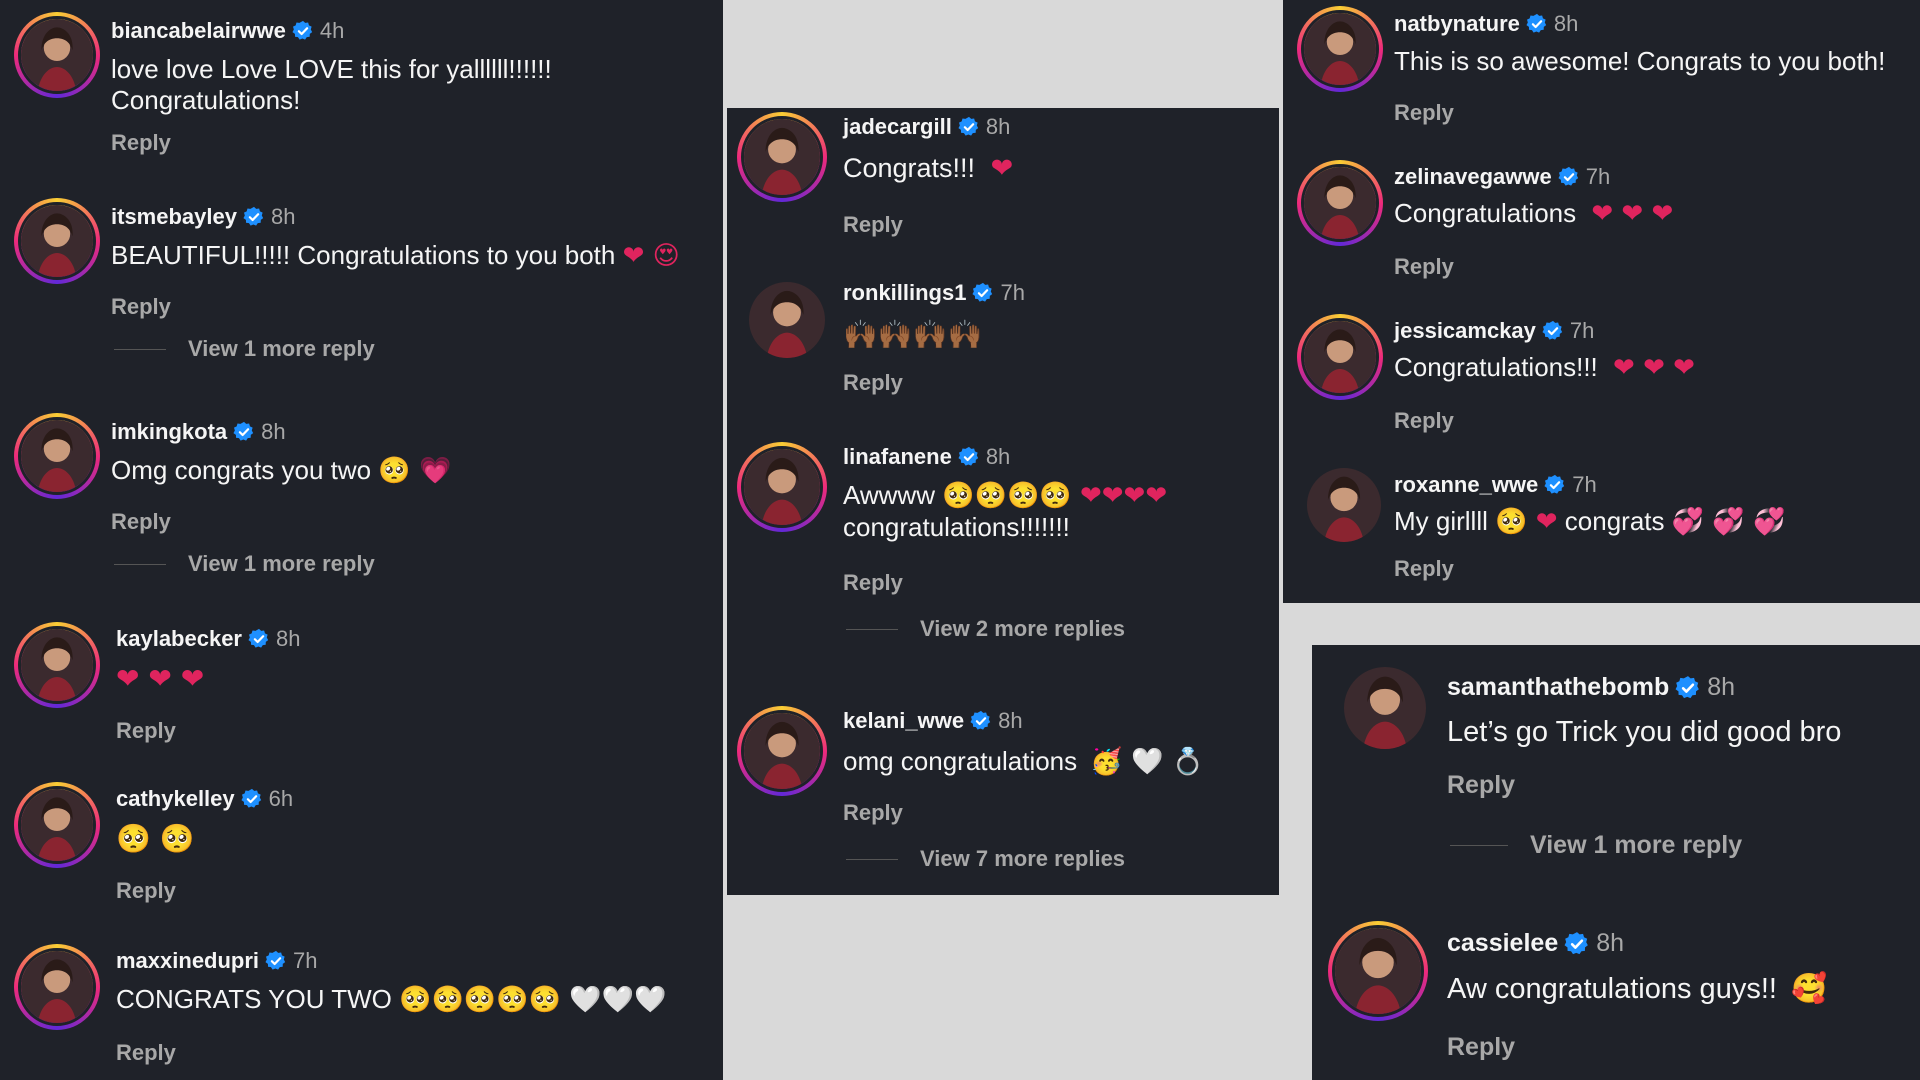  What do you see at coordinates (1466, 485) in the screenshot?
I see `username: roxanne_wwe` at bounding box center [1466, 485].